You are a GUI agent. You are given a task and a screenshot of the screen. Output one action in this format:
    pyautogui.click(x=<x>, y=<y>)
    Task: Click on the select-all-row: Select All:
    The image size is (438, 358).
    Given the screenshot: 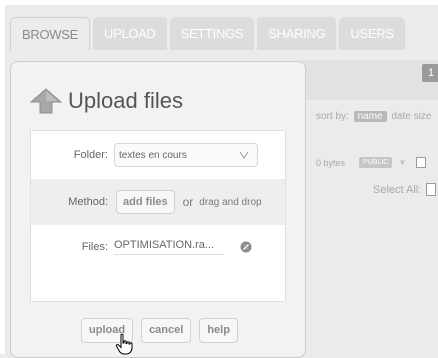 What is the action you would take?
    pyautogui.click(x=405, y=189)
    